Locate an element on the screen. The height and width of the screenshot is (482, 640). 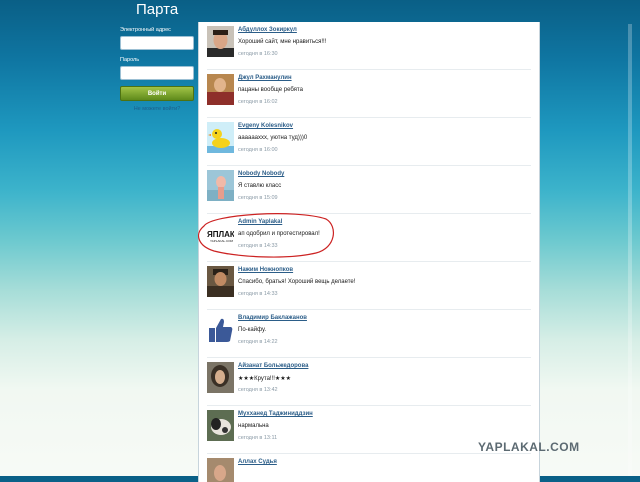
comment-text: нармальна is located at coordinates (253, 426).